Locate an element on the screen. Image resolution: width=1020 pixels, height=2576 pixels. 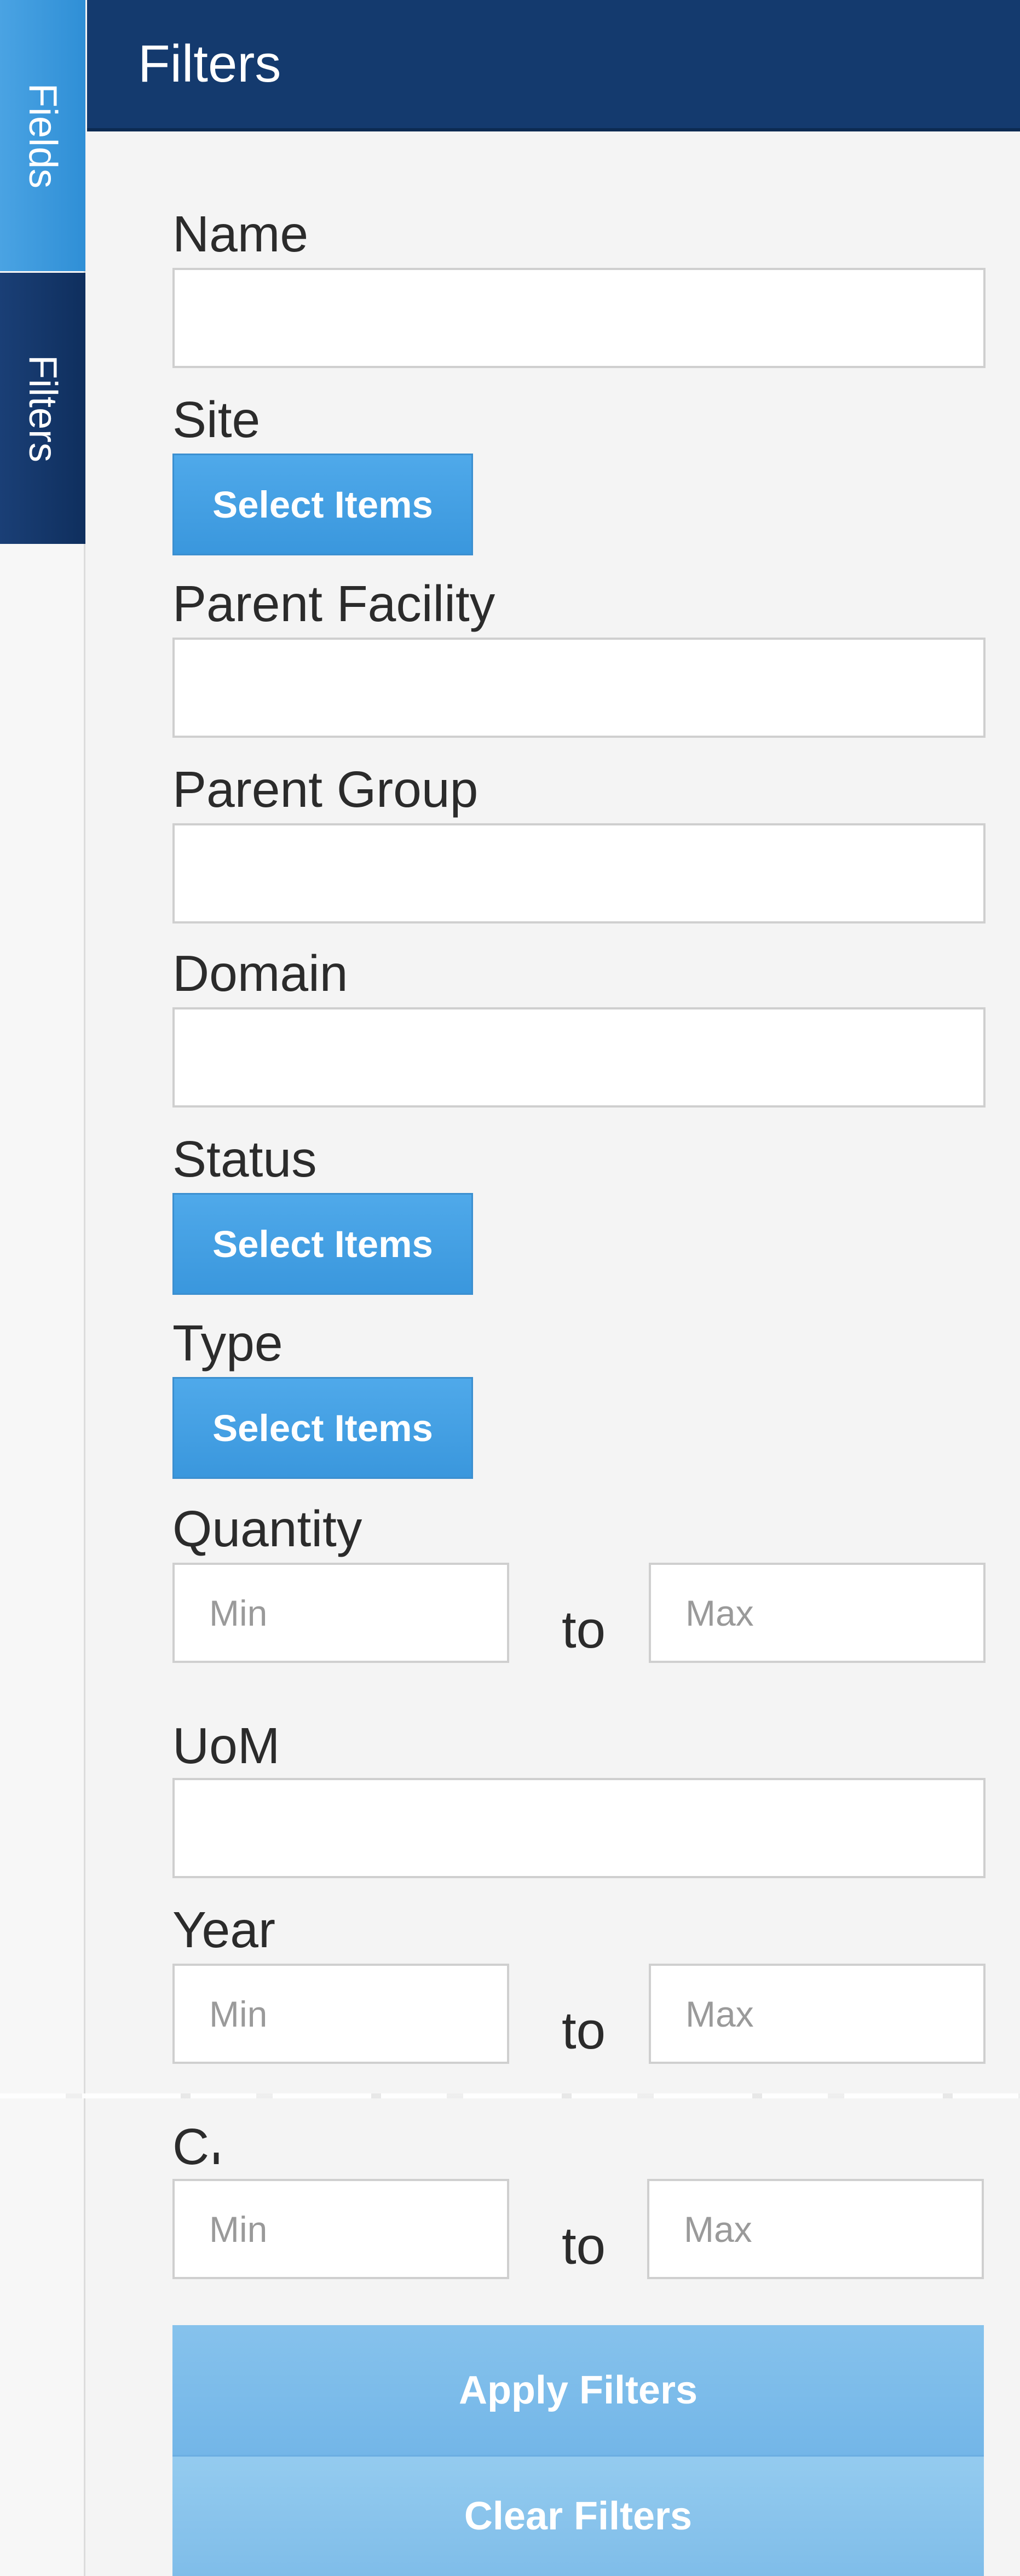
side-tab-rail: Fields Filters is located at coordinates (42, 1288).